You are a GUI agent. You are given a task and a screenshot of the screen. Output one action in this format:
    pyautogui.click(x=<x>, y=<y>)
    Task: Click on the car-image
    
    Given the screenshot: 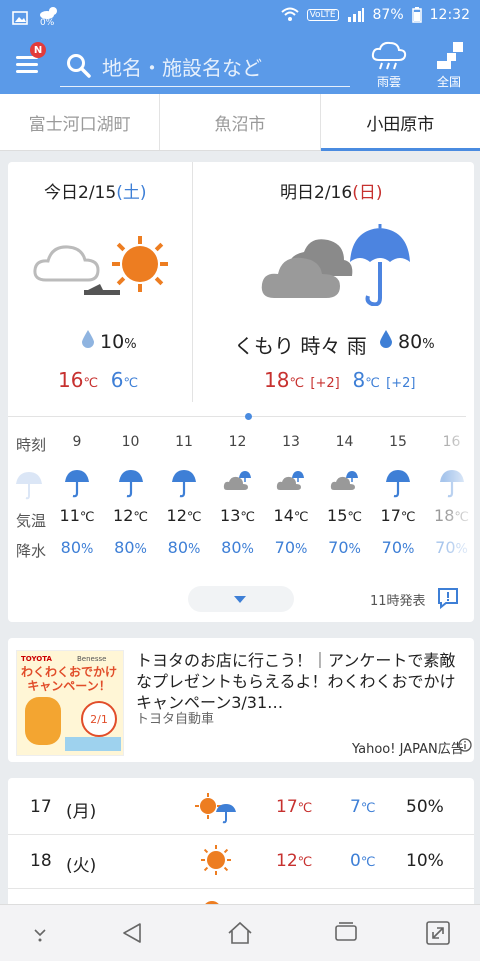 What is the action you would take?
    pyautogui.click(x=93, y=744)
    